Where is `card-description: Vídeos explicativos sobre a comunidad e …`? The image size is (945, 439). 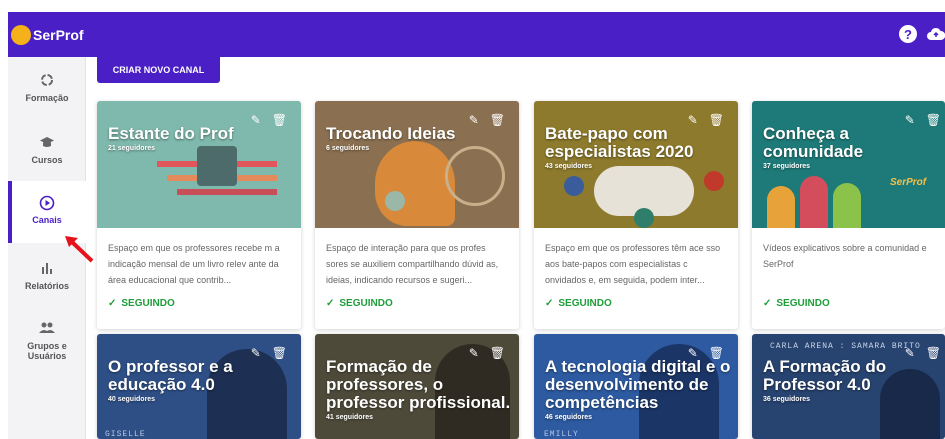 card-description: Vídeos explicativos sobre a comunidad e … is located at coordinates (845, 256).